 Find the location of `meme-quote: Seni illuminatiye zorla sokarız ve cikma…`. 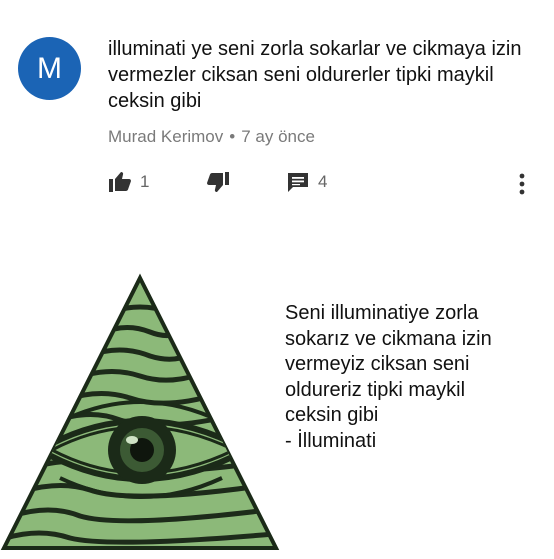

meme-quote: Seni illuminatiye zorla sokarız ve cikma… is located at coordinates (416, 377).